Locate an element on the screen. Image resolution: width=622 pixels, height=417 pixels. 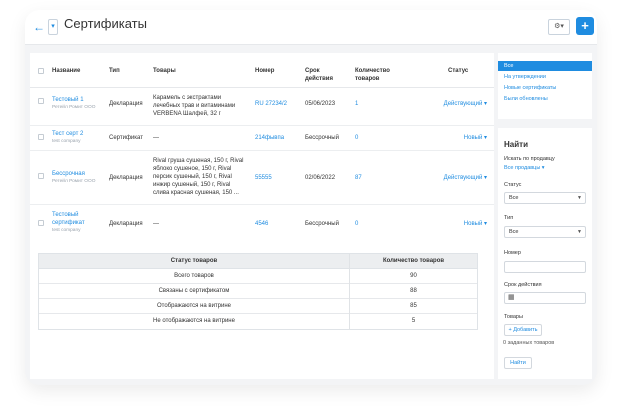
summary-row: Не отображаются на витрине 5 is located at coordinates (258, 321).